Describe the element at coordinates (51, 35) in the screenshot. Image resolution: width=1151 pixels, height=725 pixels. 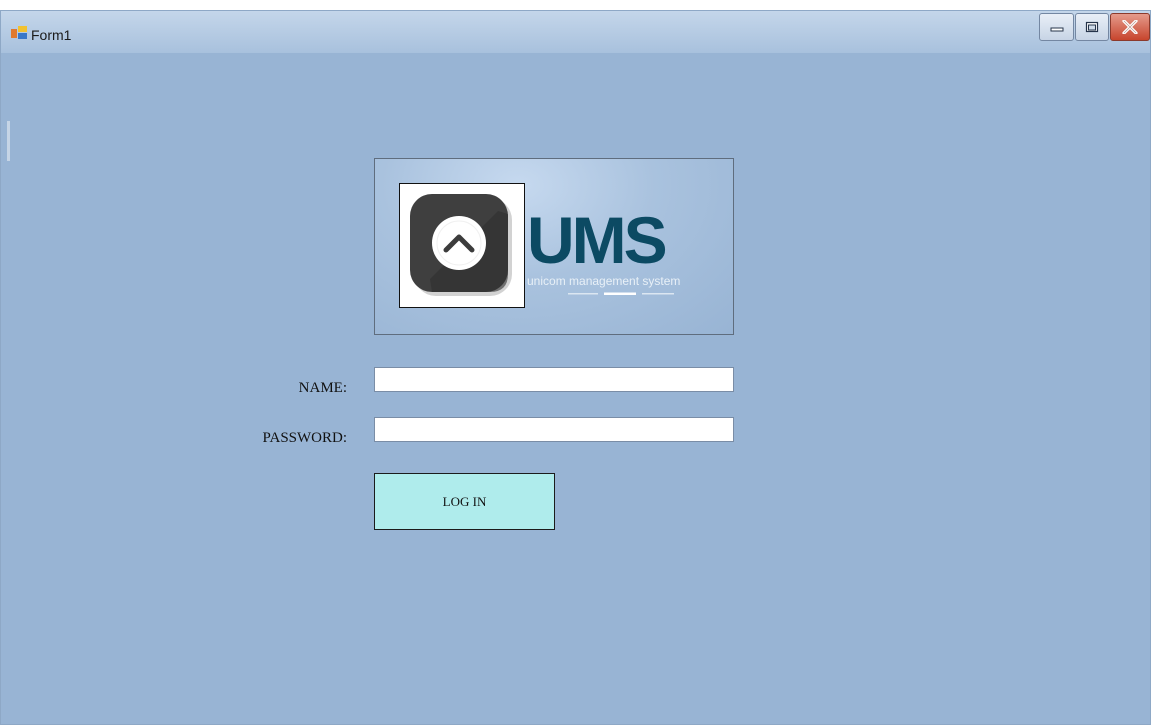
I see `window-title: Form1` at that location.